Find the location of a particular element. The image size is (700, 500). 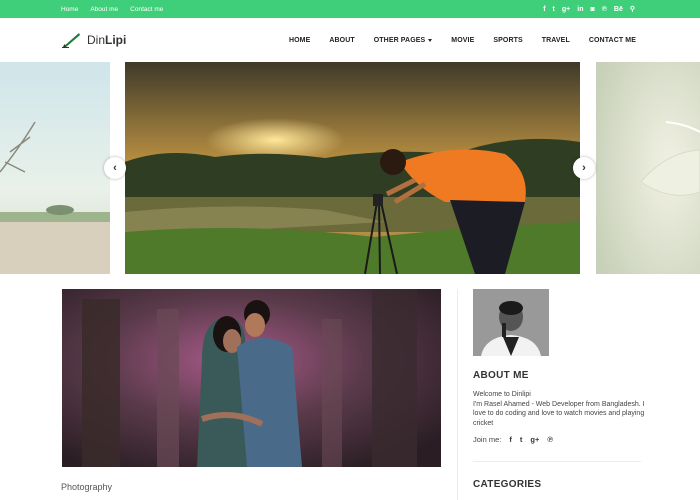

nav-travel: TRAVEL is located at coordinates (556, 40).